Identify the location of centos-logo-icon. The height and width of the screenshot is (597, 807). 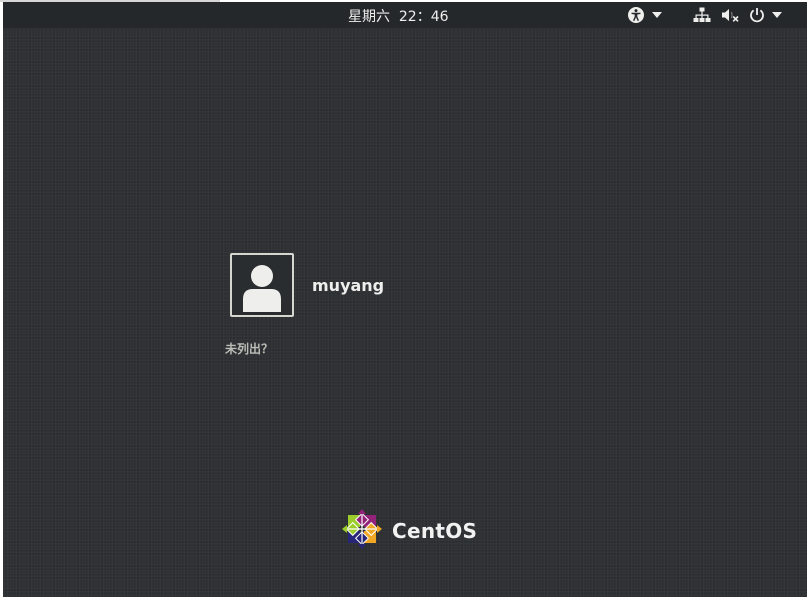
(362, 531).